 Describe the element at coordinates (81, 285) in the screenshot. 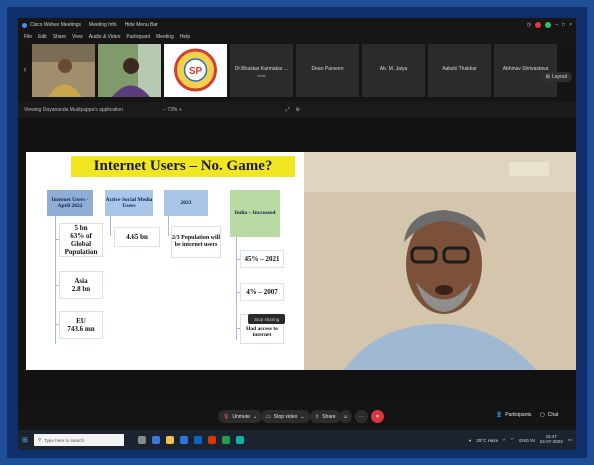

I see `slide-cell-asia: Asia 2.8 bn` at that location.